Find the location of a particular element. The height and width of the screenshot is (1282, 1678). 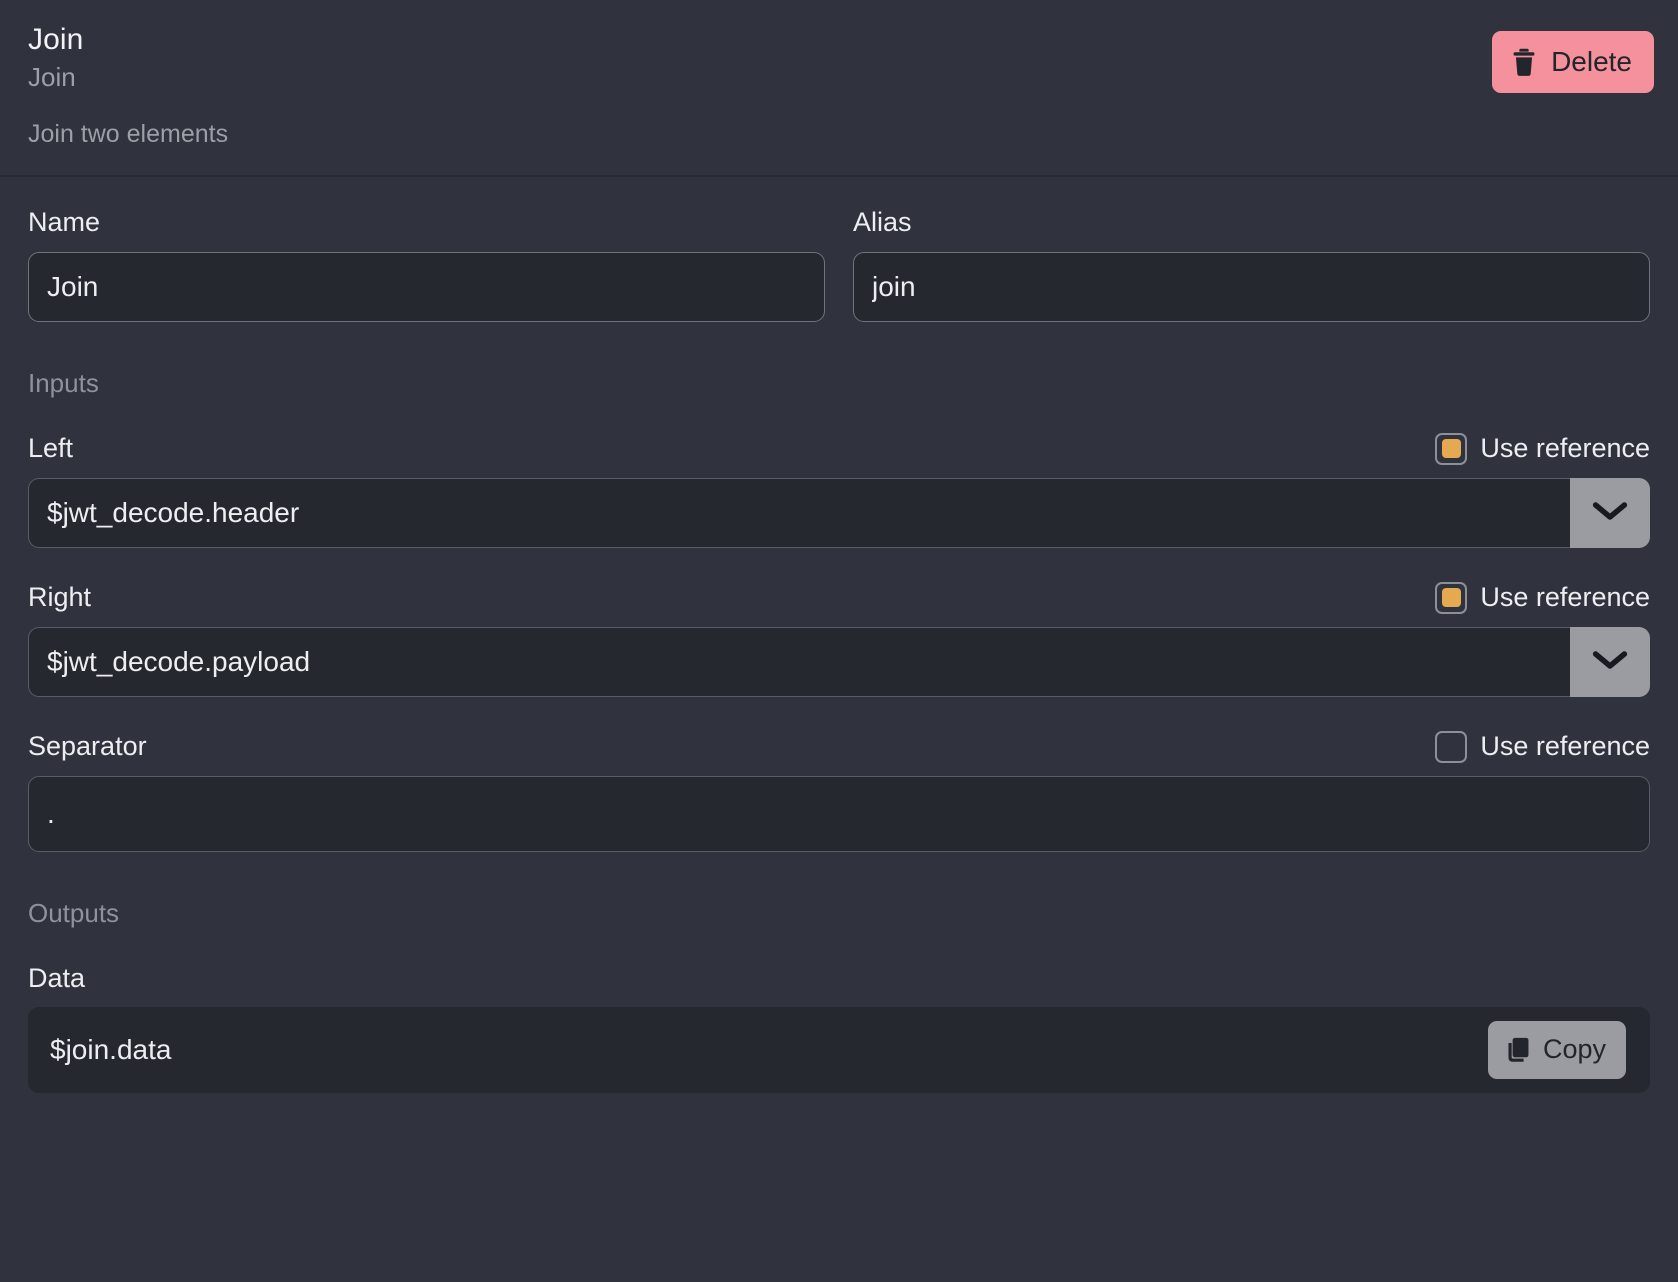

input-left-dropdown-button is located at coordinates (1610, 512).